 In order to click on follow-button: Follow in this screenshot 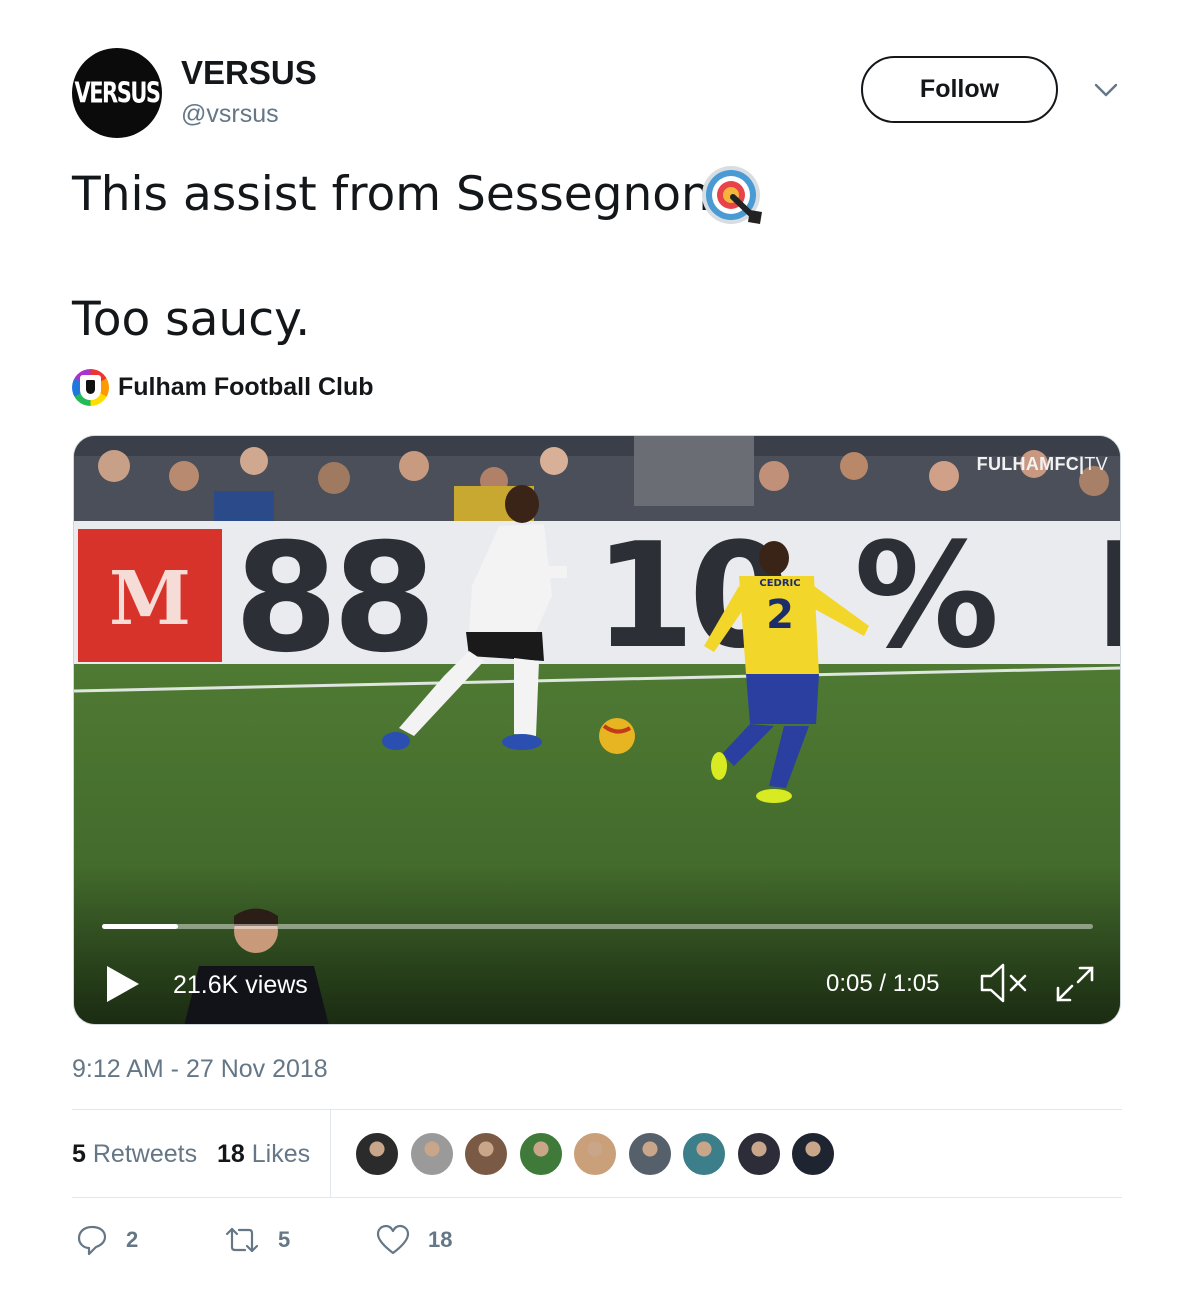, I will do `click(959, 89)`.